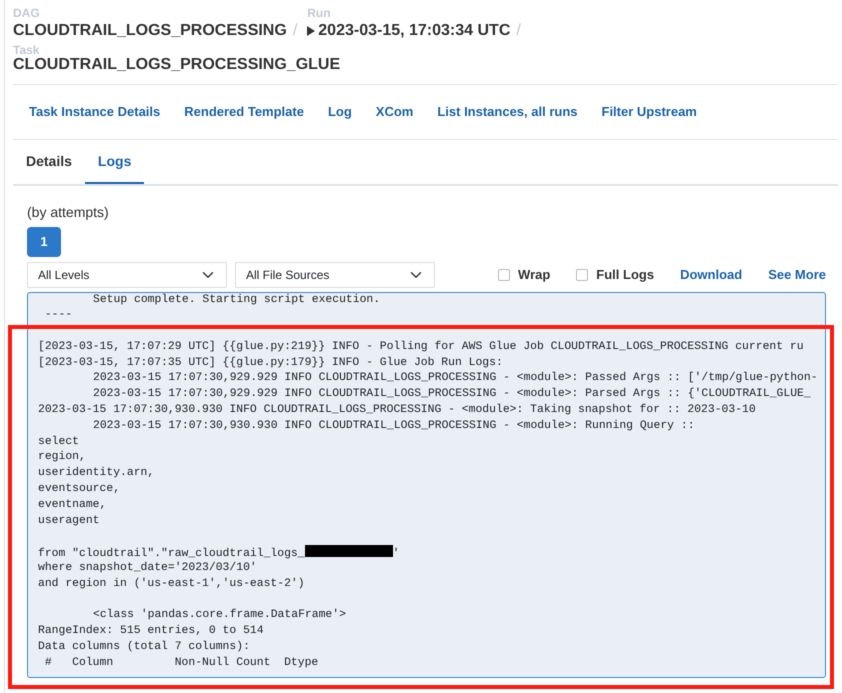  What do you see at coordinates (94, 112) in the screenshot?
I see `nav-link: Task Instance Details` at bounding box center [94, 112].